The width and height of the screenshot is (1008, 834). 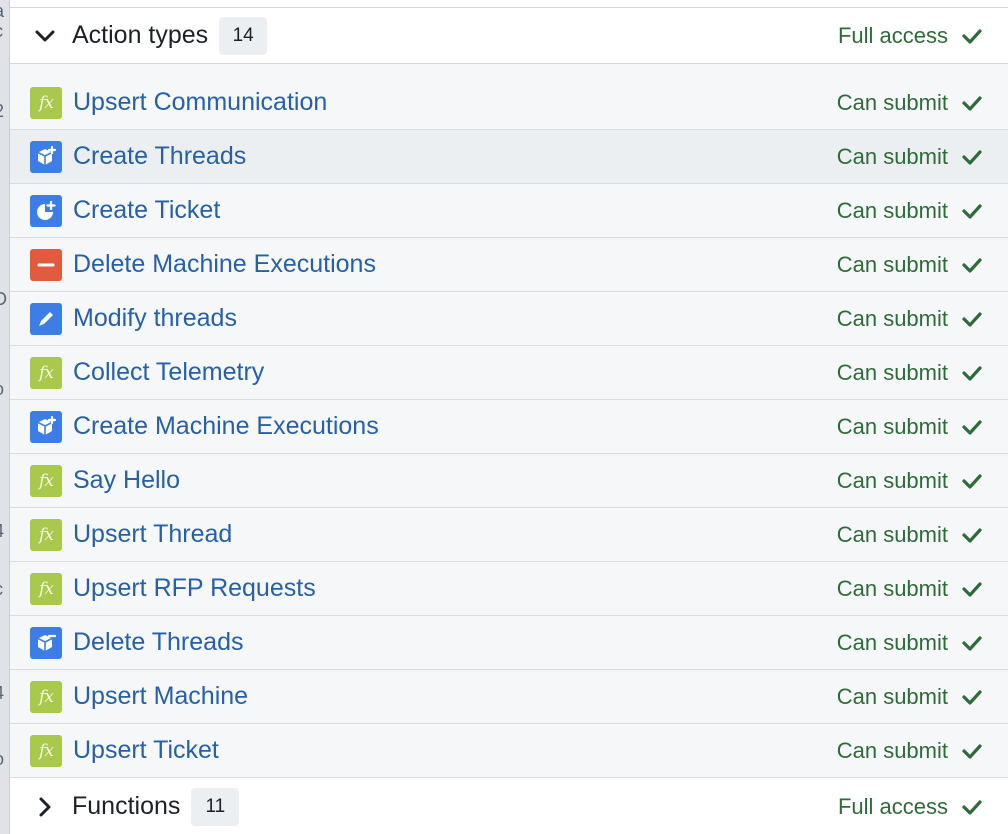 What do you see at coordinates (509, 427) in the screenshot?
I see `action-row-create-machine-executions: Create Machine Executions Can submit` at bounding box center [509, 427].